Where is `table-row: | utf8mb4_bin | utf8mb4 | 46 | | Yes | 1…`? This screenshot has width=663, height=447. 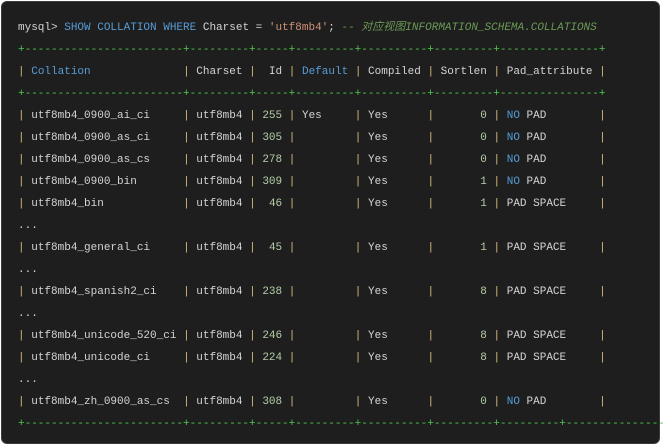 table-row: | utf8mb4_bin | utf8mb4 | 46 | | Yes | 1… is located at coordinates (340, 204).